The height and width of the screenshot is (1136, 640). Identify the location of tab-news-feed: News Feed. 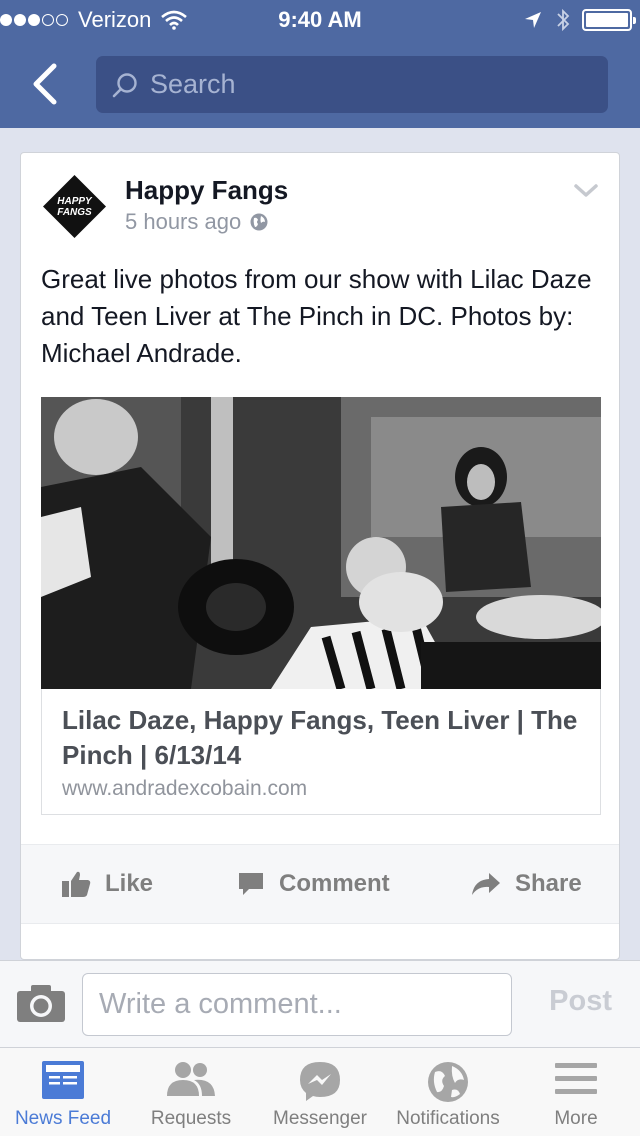
(63, 1092).